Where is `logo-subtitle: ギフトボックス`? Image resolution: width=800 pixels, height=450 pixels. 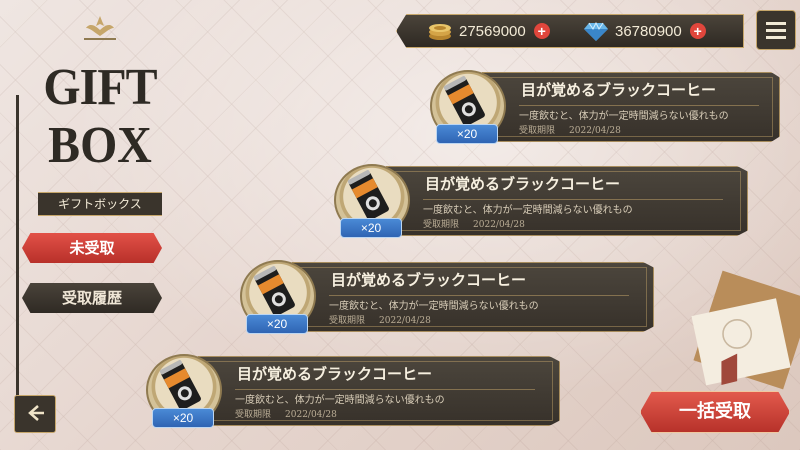 logo-subtitle: ギフトボックス is located at coordinates (100, 204).